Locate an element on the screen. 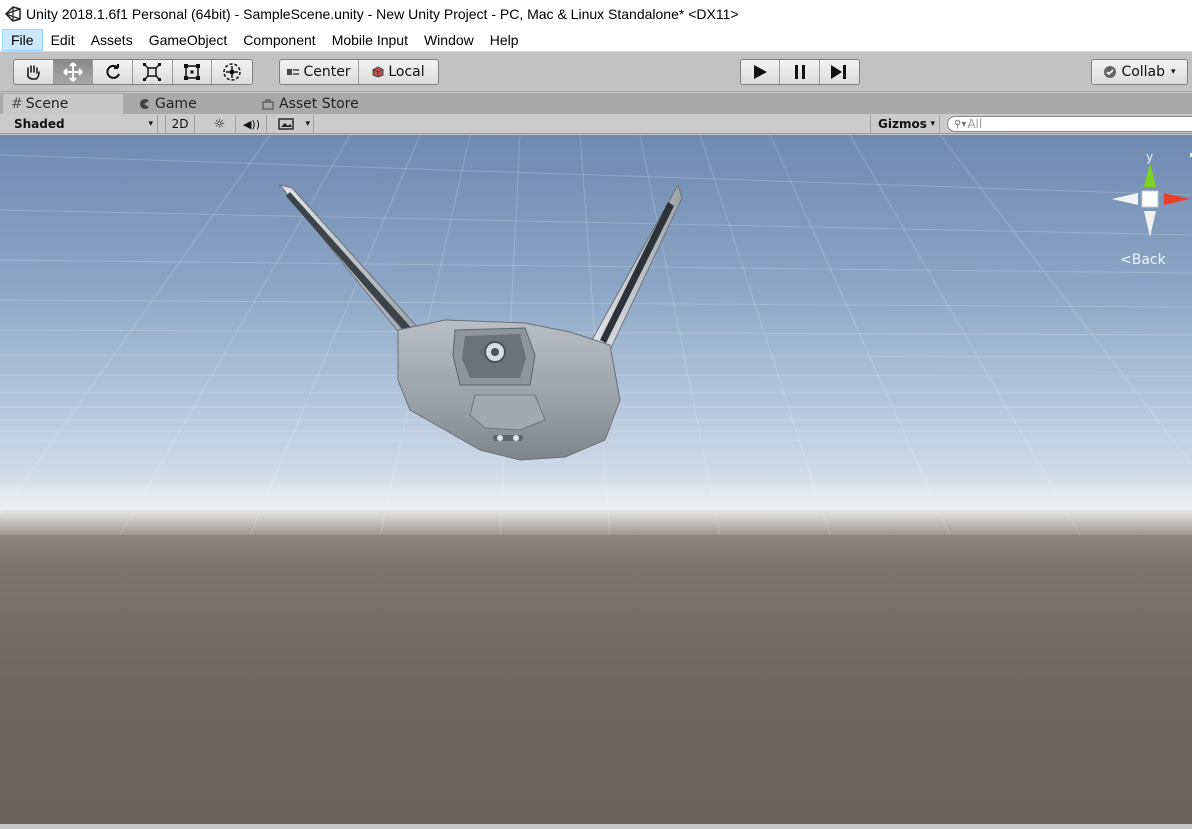  lighting-toggle: ☼ is located at coordinates (220, 124).